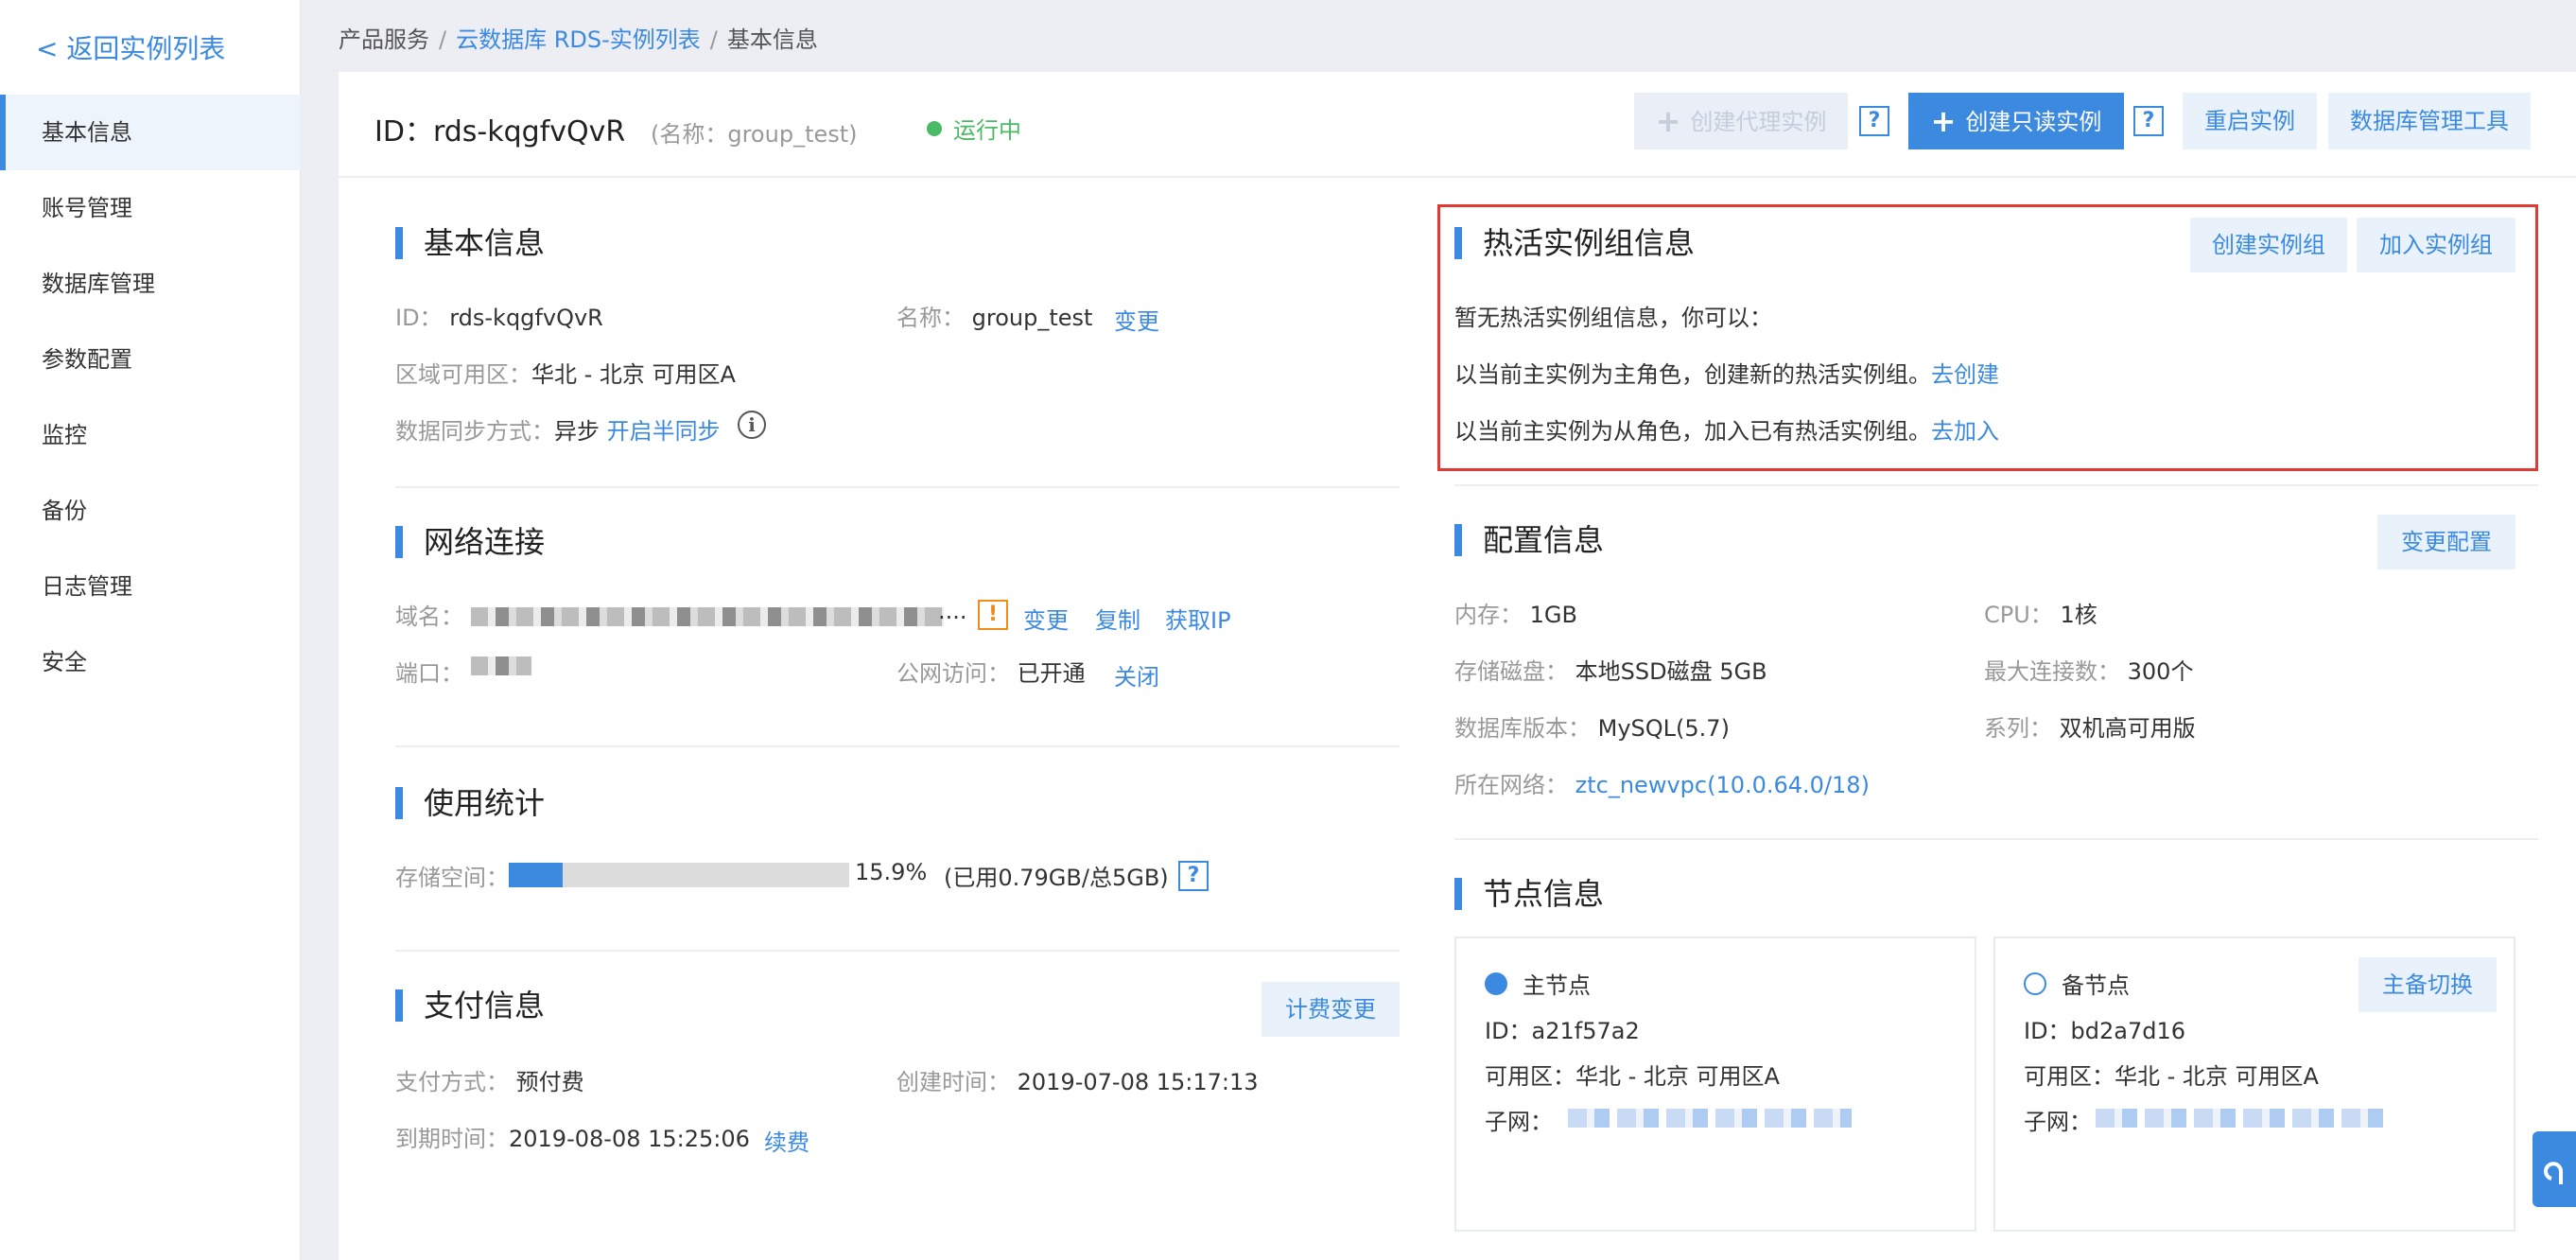 The height and width of the screenshot is (1260, 2576). Describe the element at coordinates (2446, 542) in the screenshot. I see `change-config-button: 变更配置` at that location.